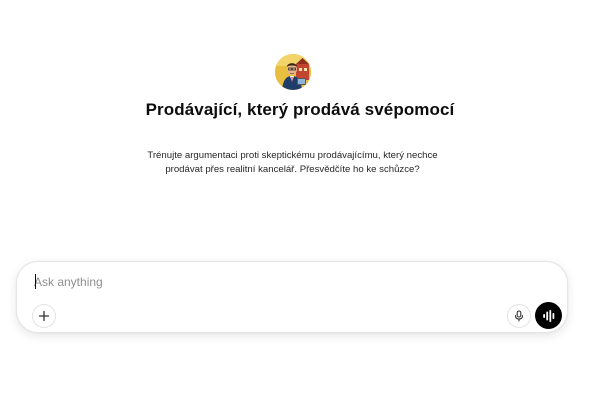 The height and width of the screenshot is (400, 600). What do you see at coordinates (264, 282) in the screenshot?
I see `prompt-input` at bounding box center [264, 282].